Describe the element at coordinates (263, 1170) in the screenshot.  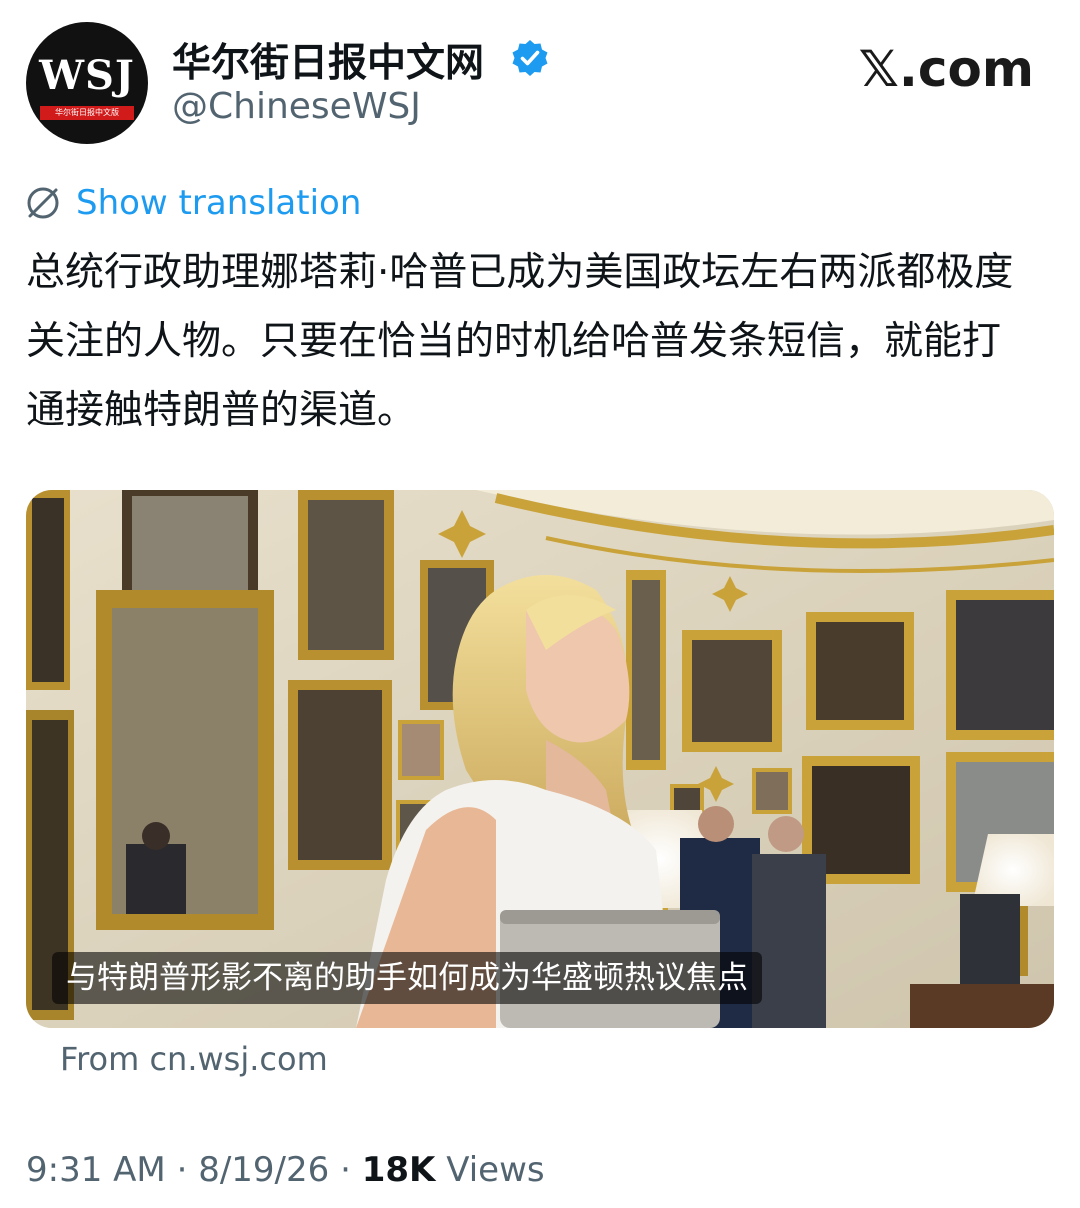
I see `tweet-date: 8/19/26` at that location.